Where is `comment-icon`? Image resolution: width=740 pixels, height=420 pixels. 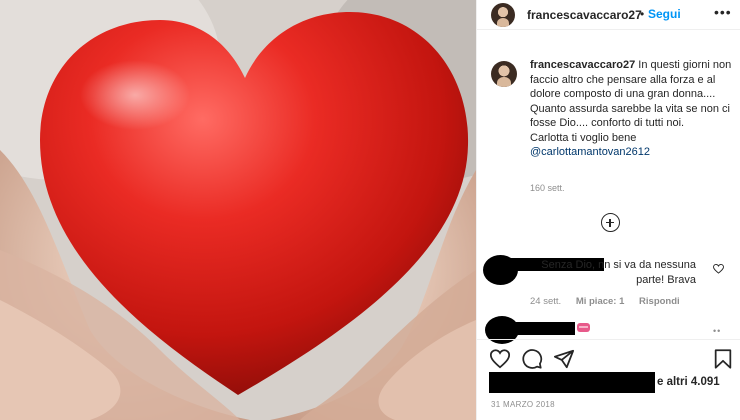 comment-icon is located at coordinates (532, 359).